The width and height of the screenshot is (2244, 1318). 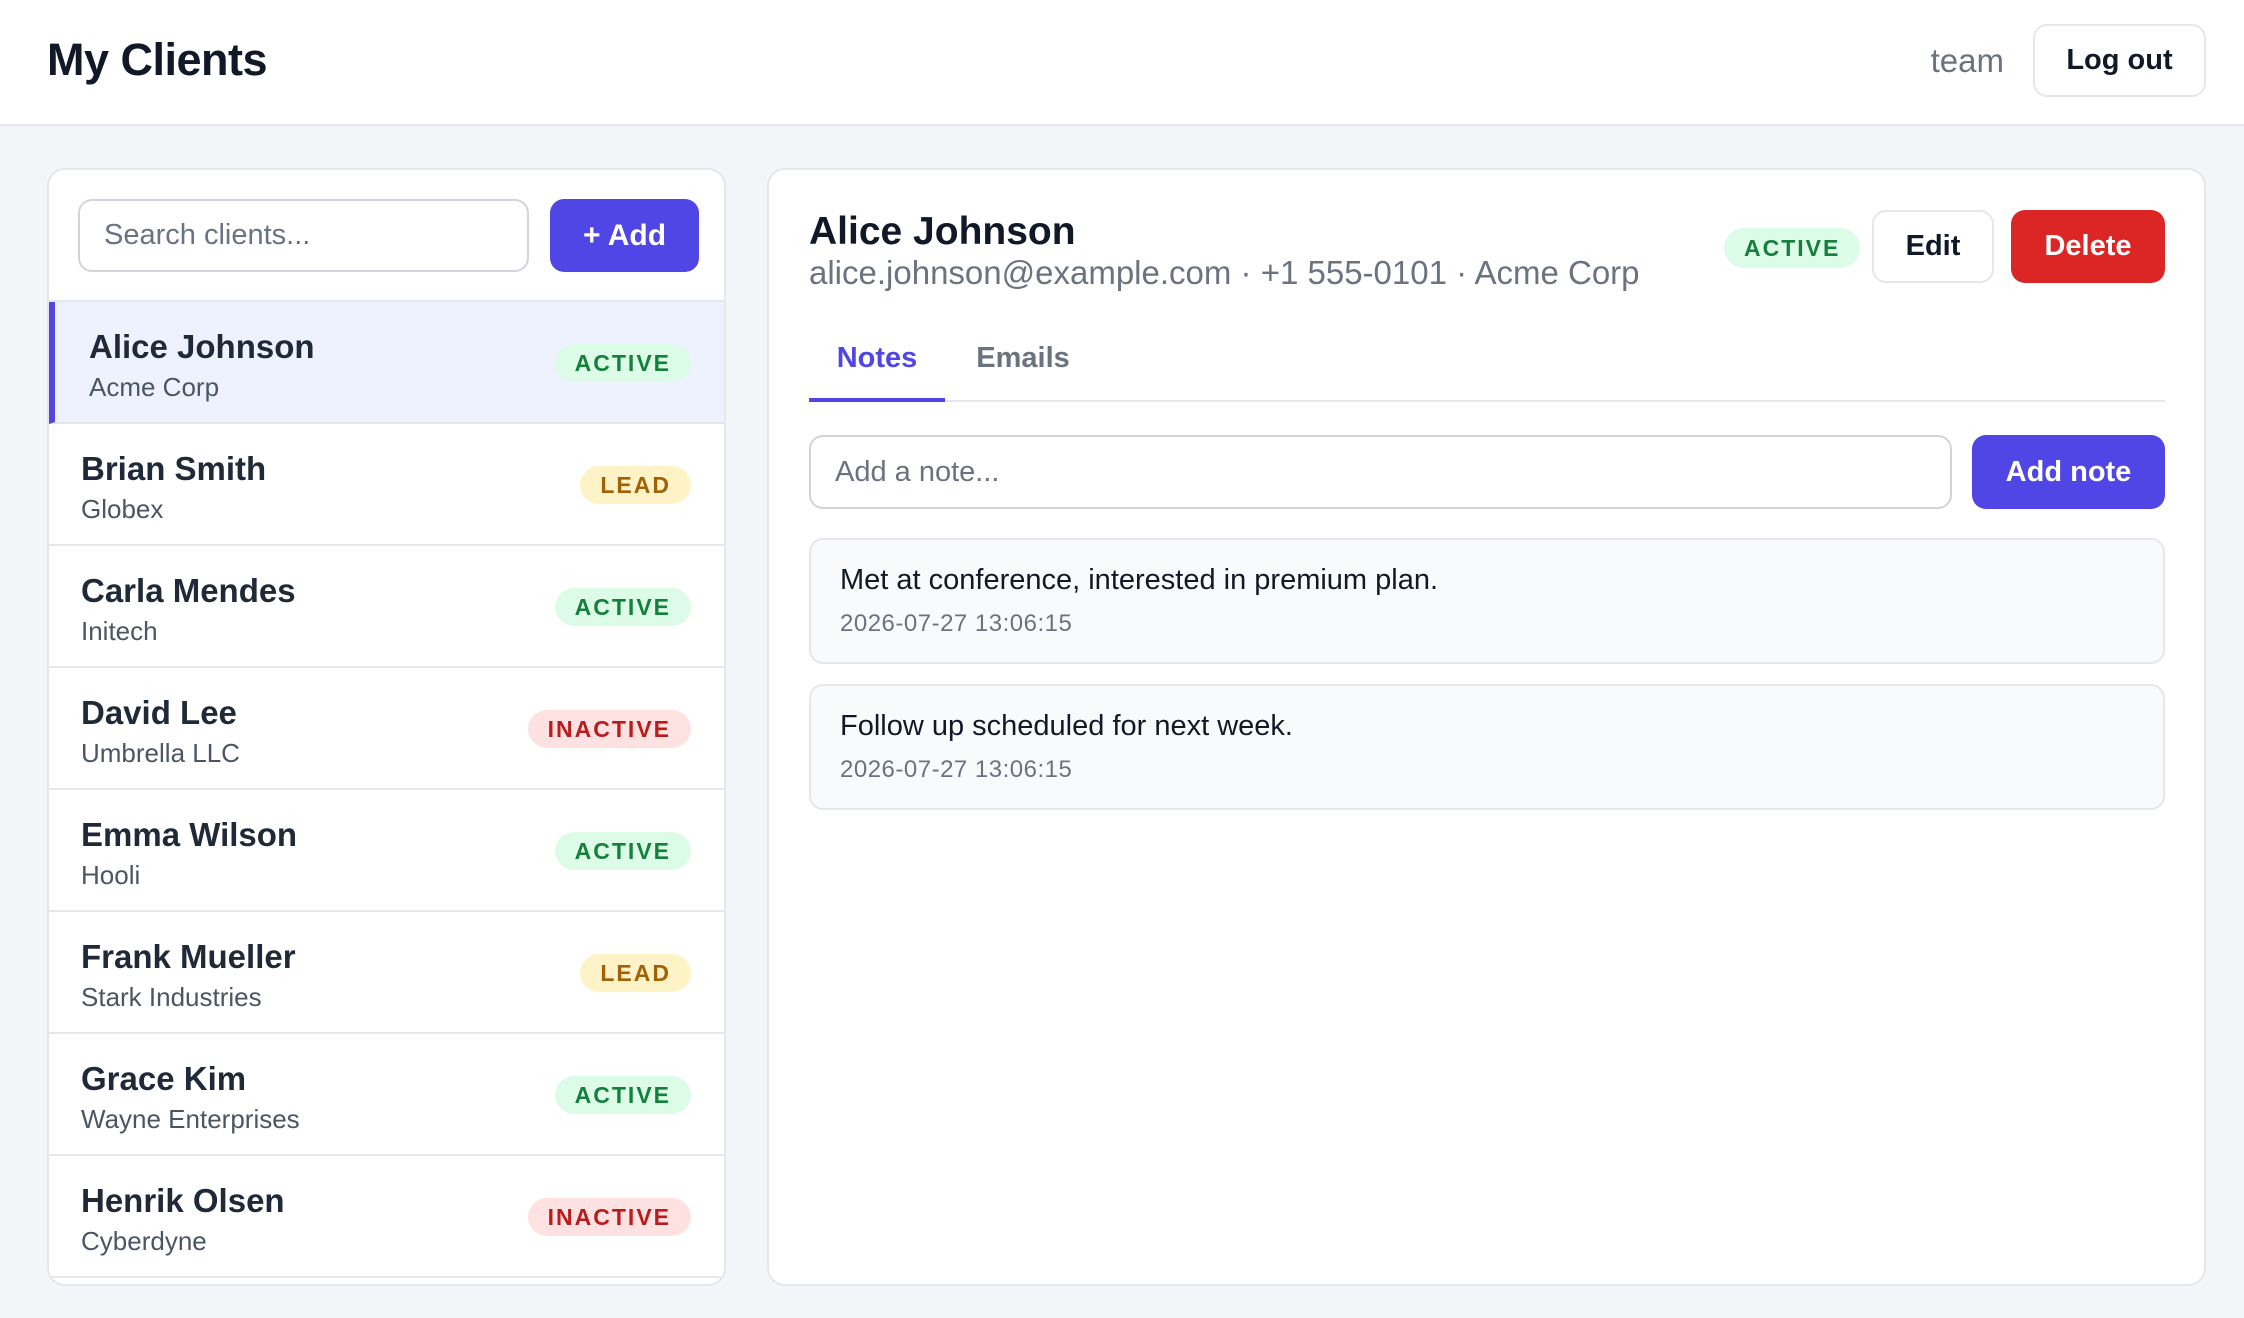 What do you see at coordinates (2119, 60) in the screenshot?
I see `logout-button: Log out` at bounding box center [2119, 60].